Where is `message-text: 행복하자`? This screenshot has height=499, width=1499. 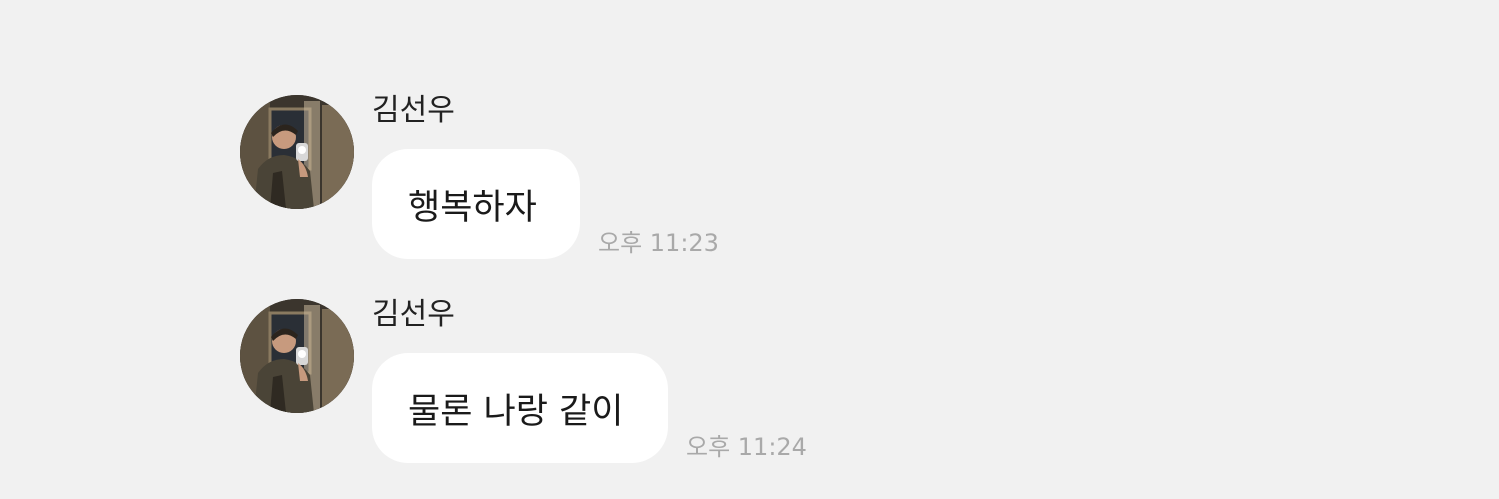
message-text: 행복하자 is located at coordinates (472, 207).